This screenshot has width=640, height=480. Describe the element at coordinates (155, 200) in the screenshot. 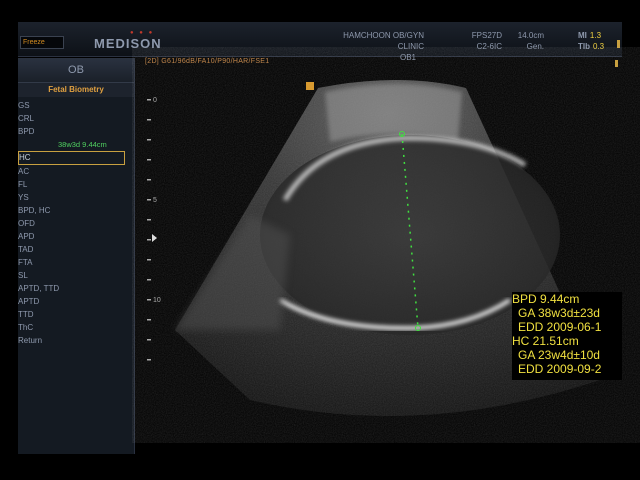

I see `depth-label-5: 5` at that location.